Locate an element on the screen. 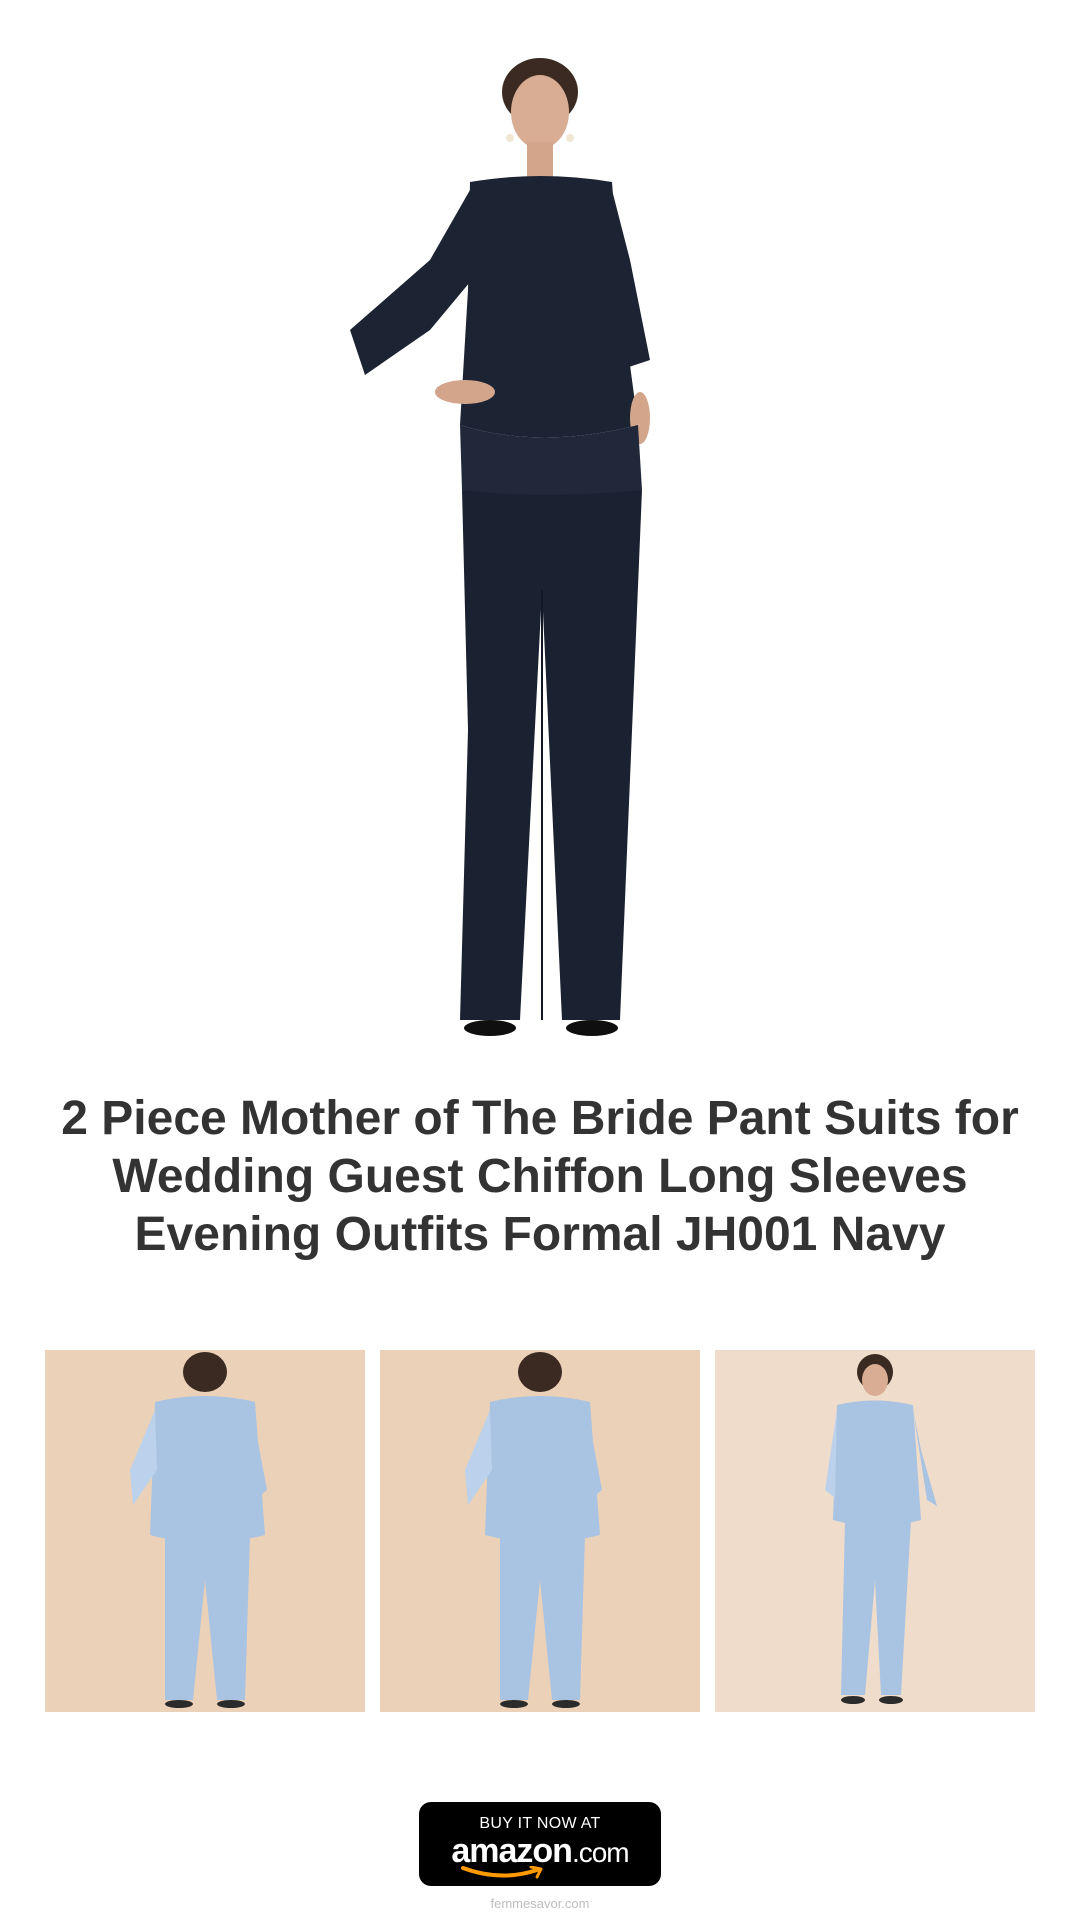 The height and width of the screenshot is (1920, 1080). amazon-logo-text: amazon is located at coordinates (512, 1851).